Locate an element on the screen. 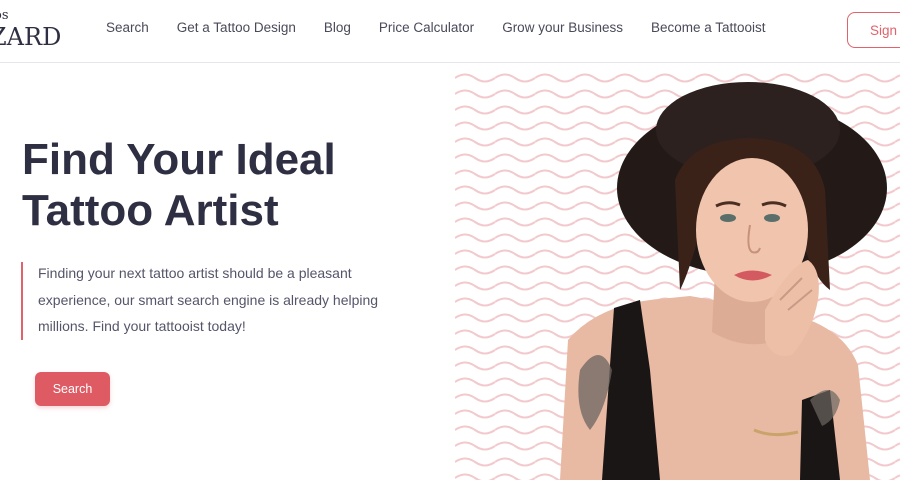  hero-search-button: Search is located at coordinates (72, 389).